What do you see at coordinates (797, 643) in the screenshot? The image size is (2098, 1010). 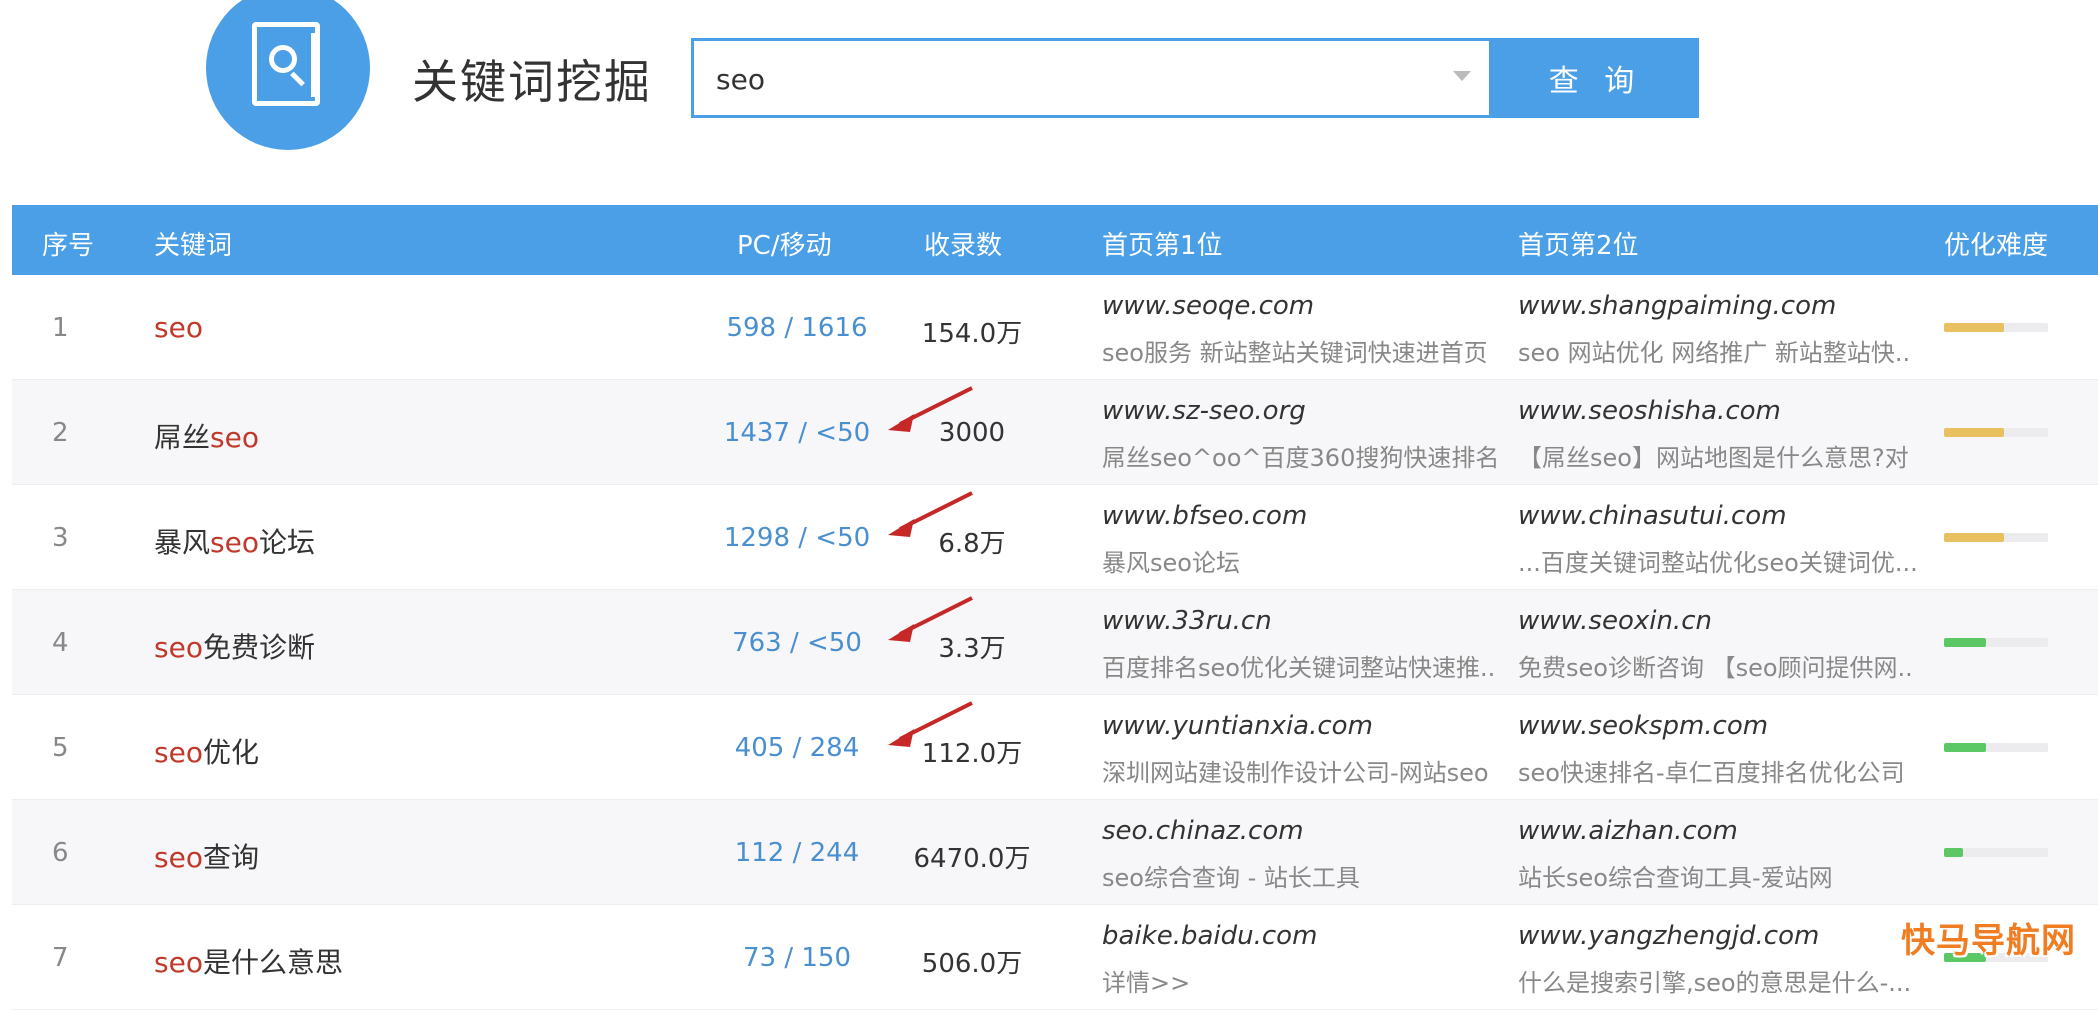 I see `pc-mobile-link: 763 / <50` at bounding box center [797, 643].